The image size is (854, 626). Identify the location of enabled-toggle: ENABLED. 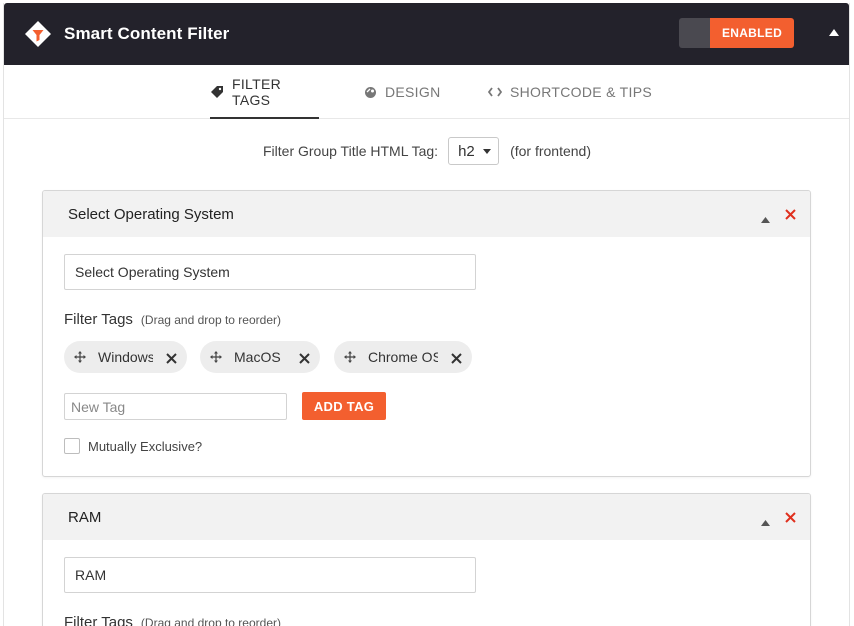
(736, 33).